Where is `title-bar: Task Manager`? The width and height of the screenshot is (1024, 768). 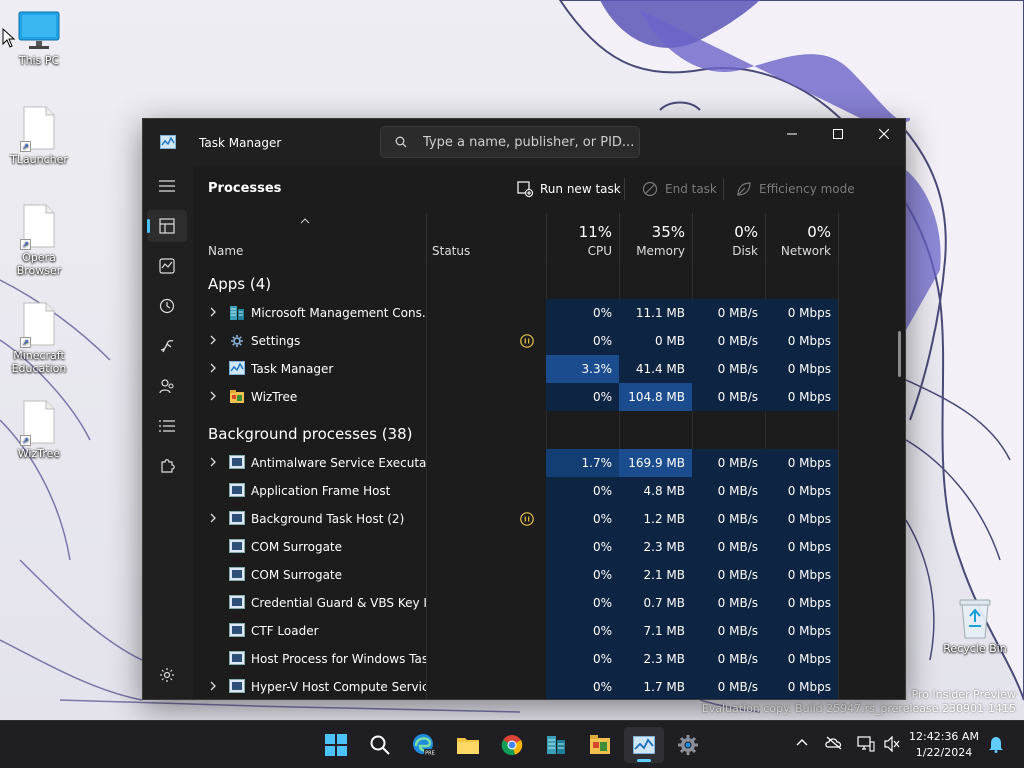
title-bar: Task Manager is located at coordinates (524, 142).